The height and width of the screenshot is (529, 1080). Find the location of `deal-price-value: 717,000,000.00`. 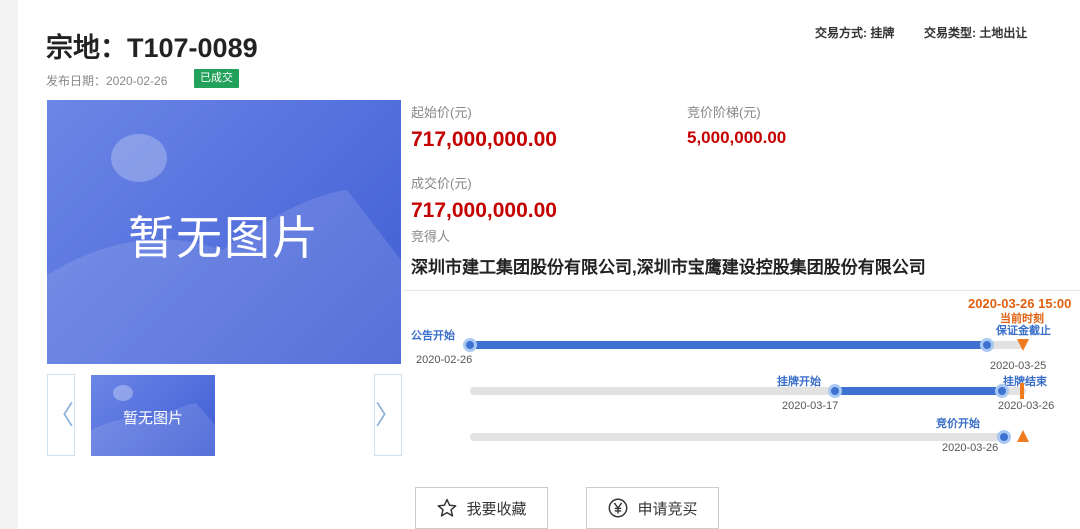

deal-price-value: 717,000,000.00 is located at coordinates (484, 210).